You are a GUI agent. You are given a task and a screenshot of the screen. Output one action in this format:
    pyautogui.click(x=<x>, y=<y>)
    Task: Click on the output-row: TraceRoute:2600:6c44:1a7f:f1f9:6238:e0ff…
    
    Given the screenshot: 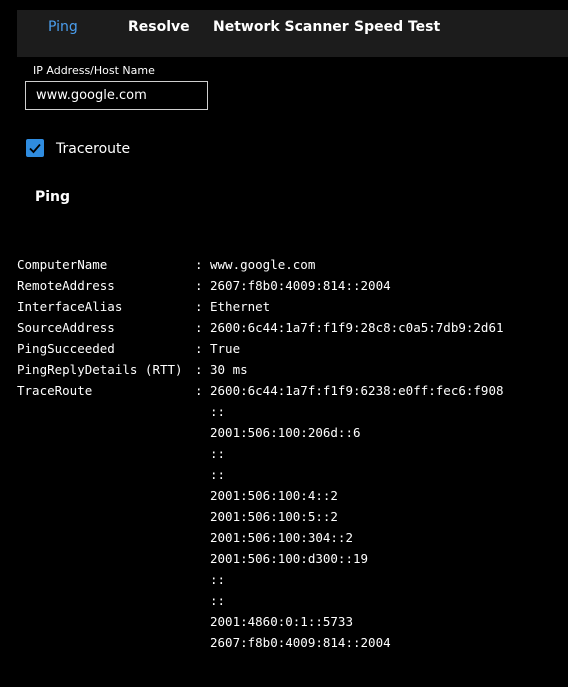 What is the action you would take?
    pyautogui.click(x=289, y=390)
    